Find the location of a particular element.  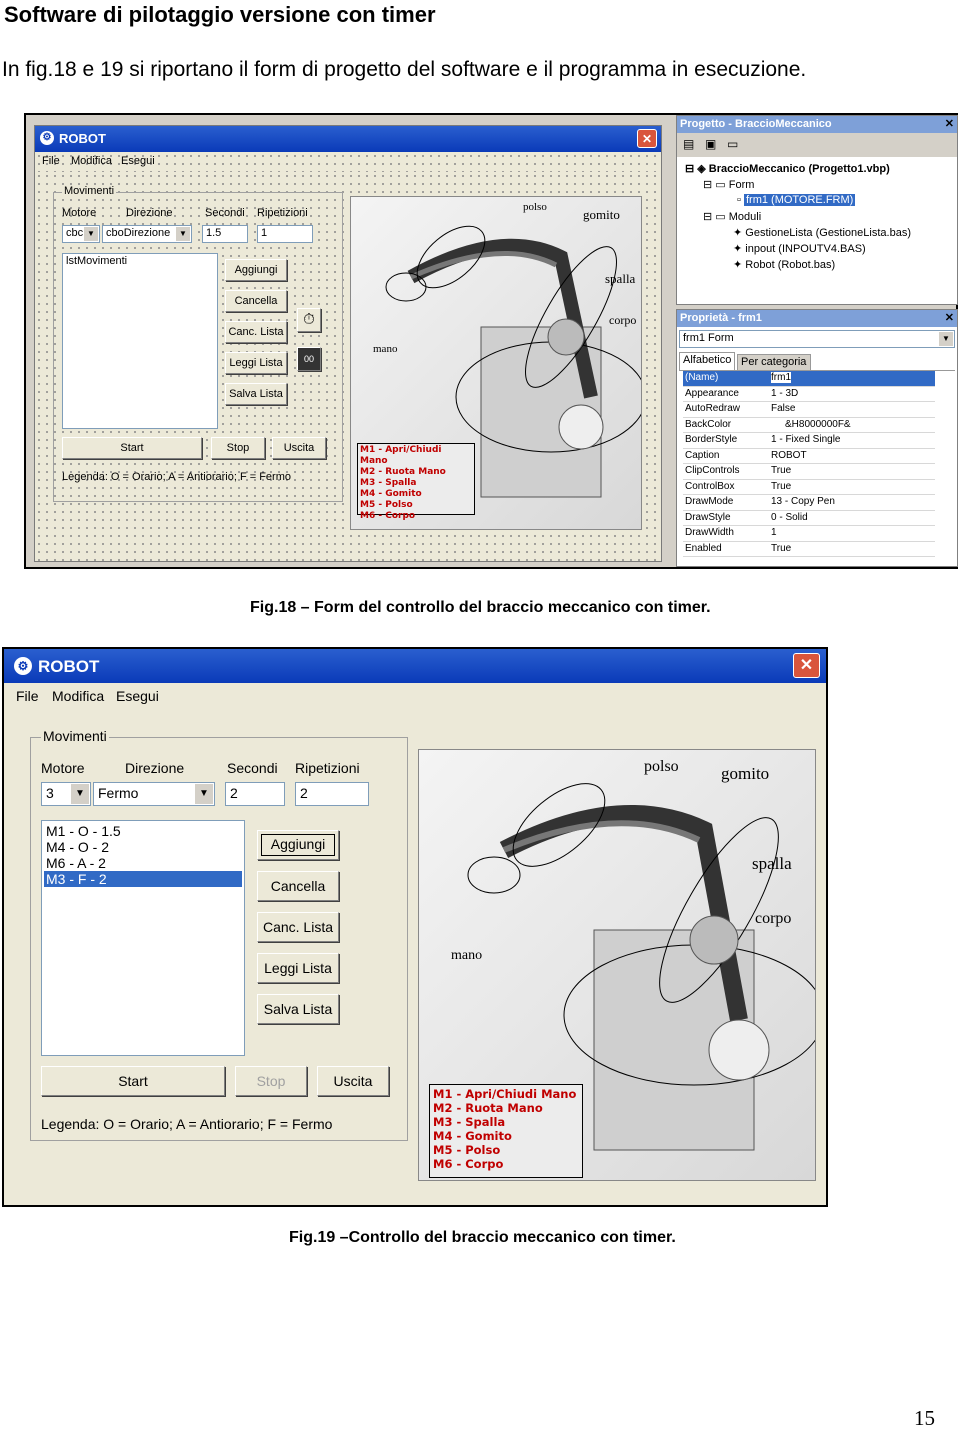

tab-alfabetico: Alfabetico is located at coordinates (707, 361).